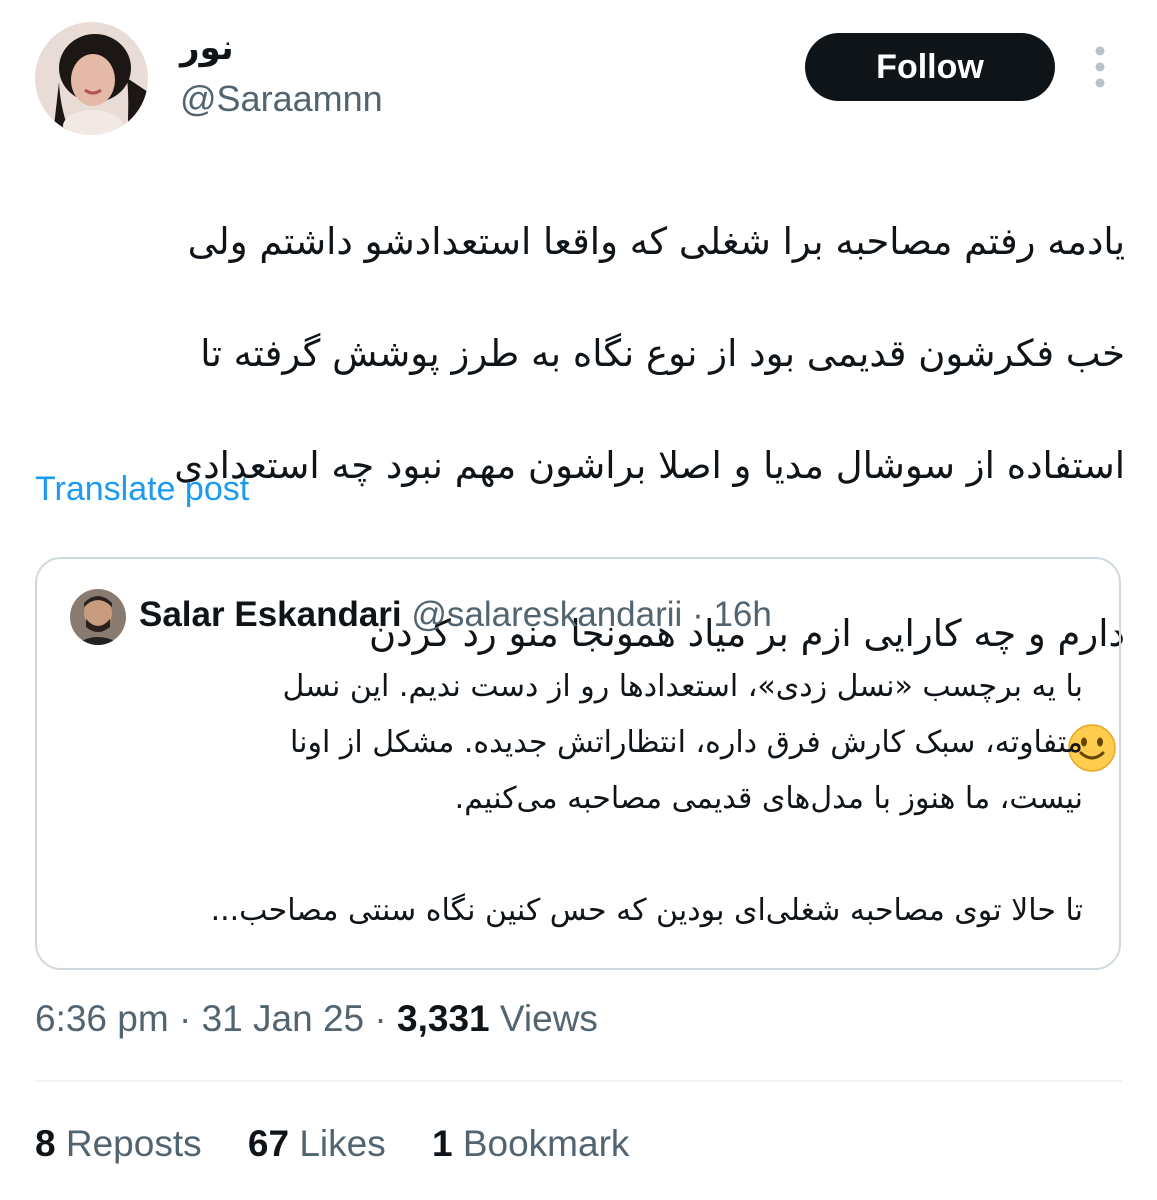  Describe the element at coordinates (742, 614) in the screenshot. I see `quote-time: 16h` at that location.